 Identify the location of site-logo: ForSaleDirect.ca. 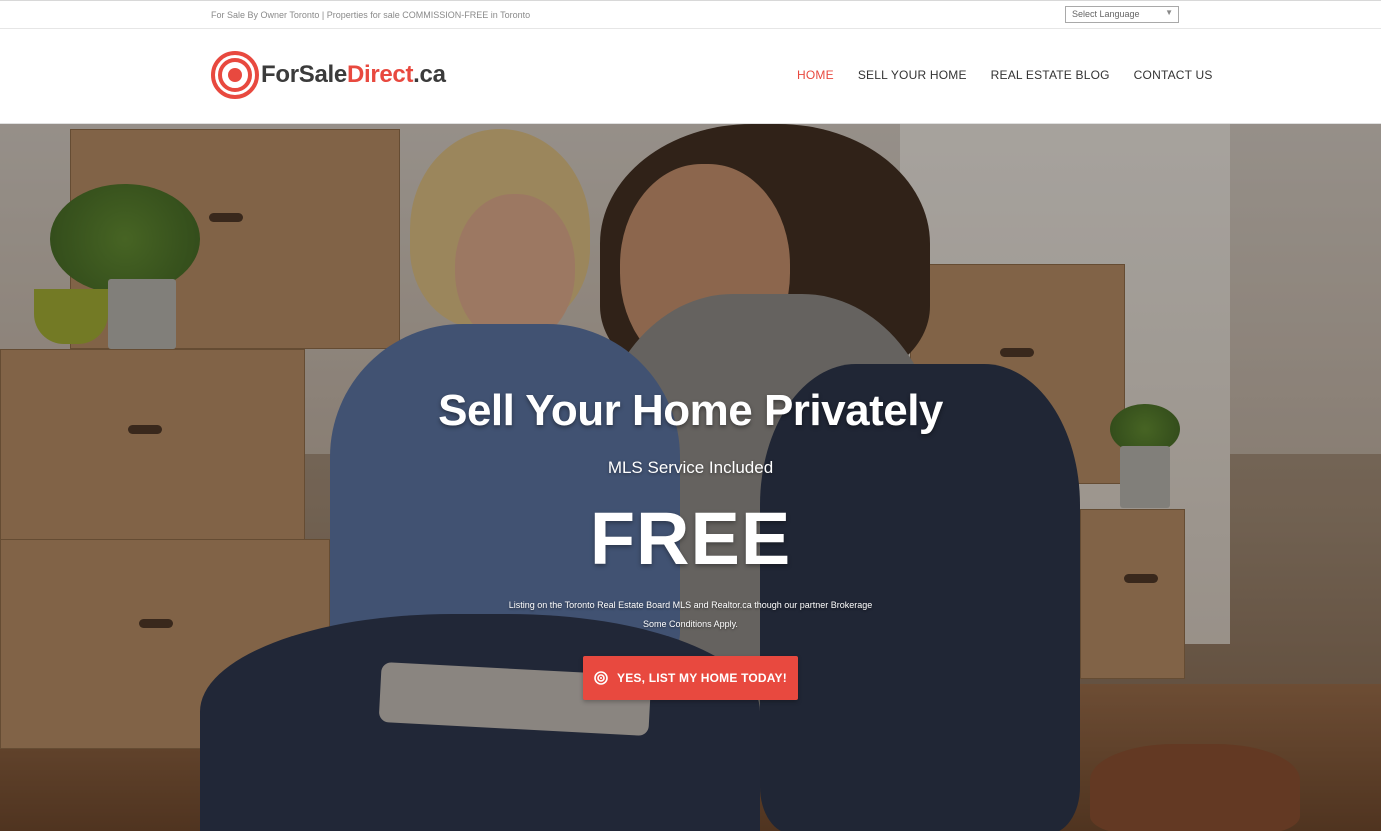
(328, 75).